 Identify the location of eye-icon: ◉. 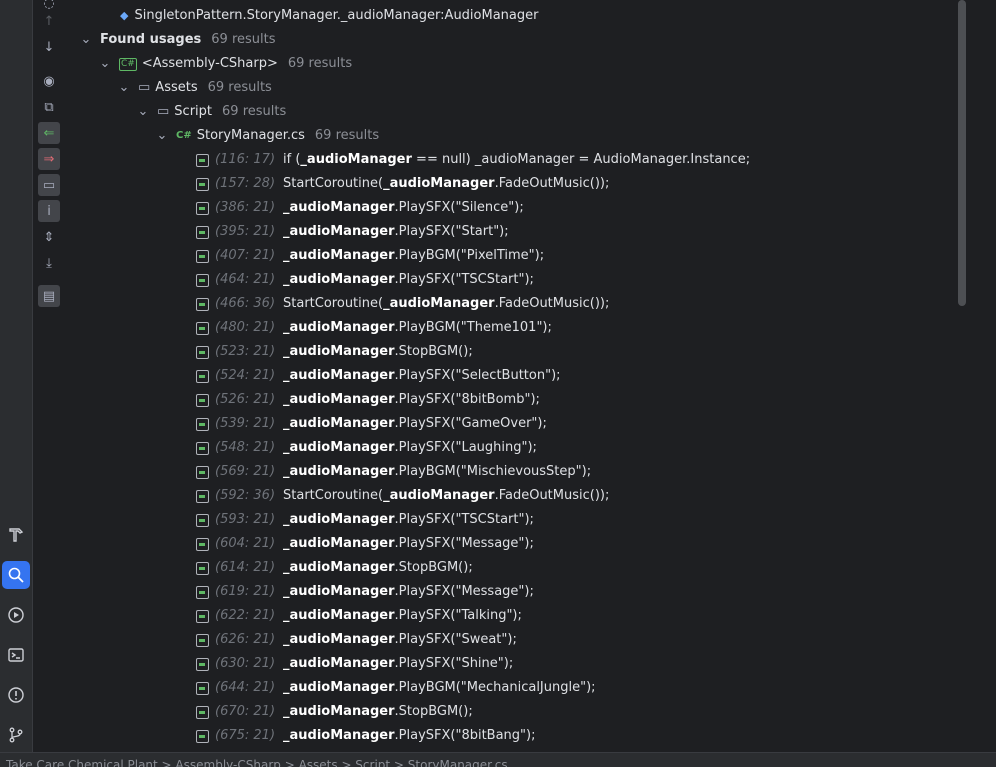
(49, 81).